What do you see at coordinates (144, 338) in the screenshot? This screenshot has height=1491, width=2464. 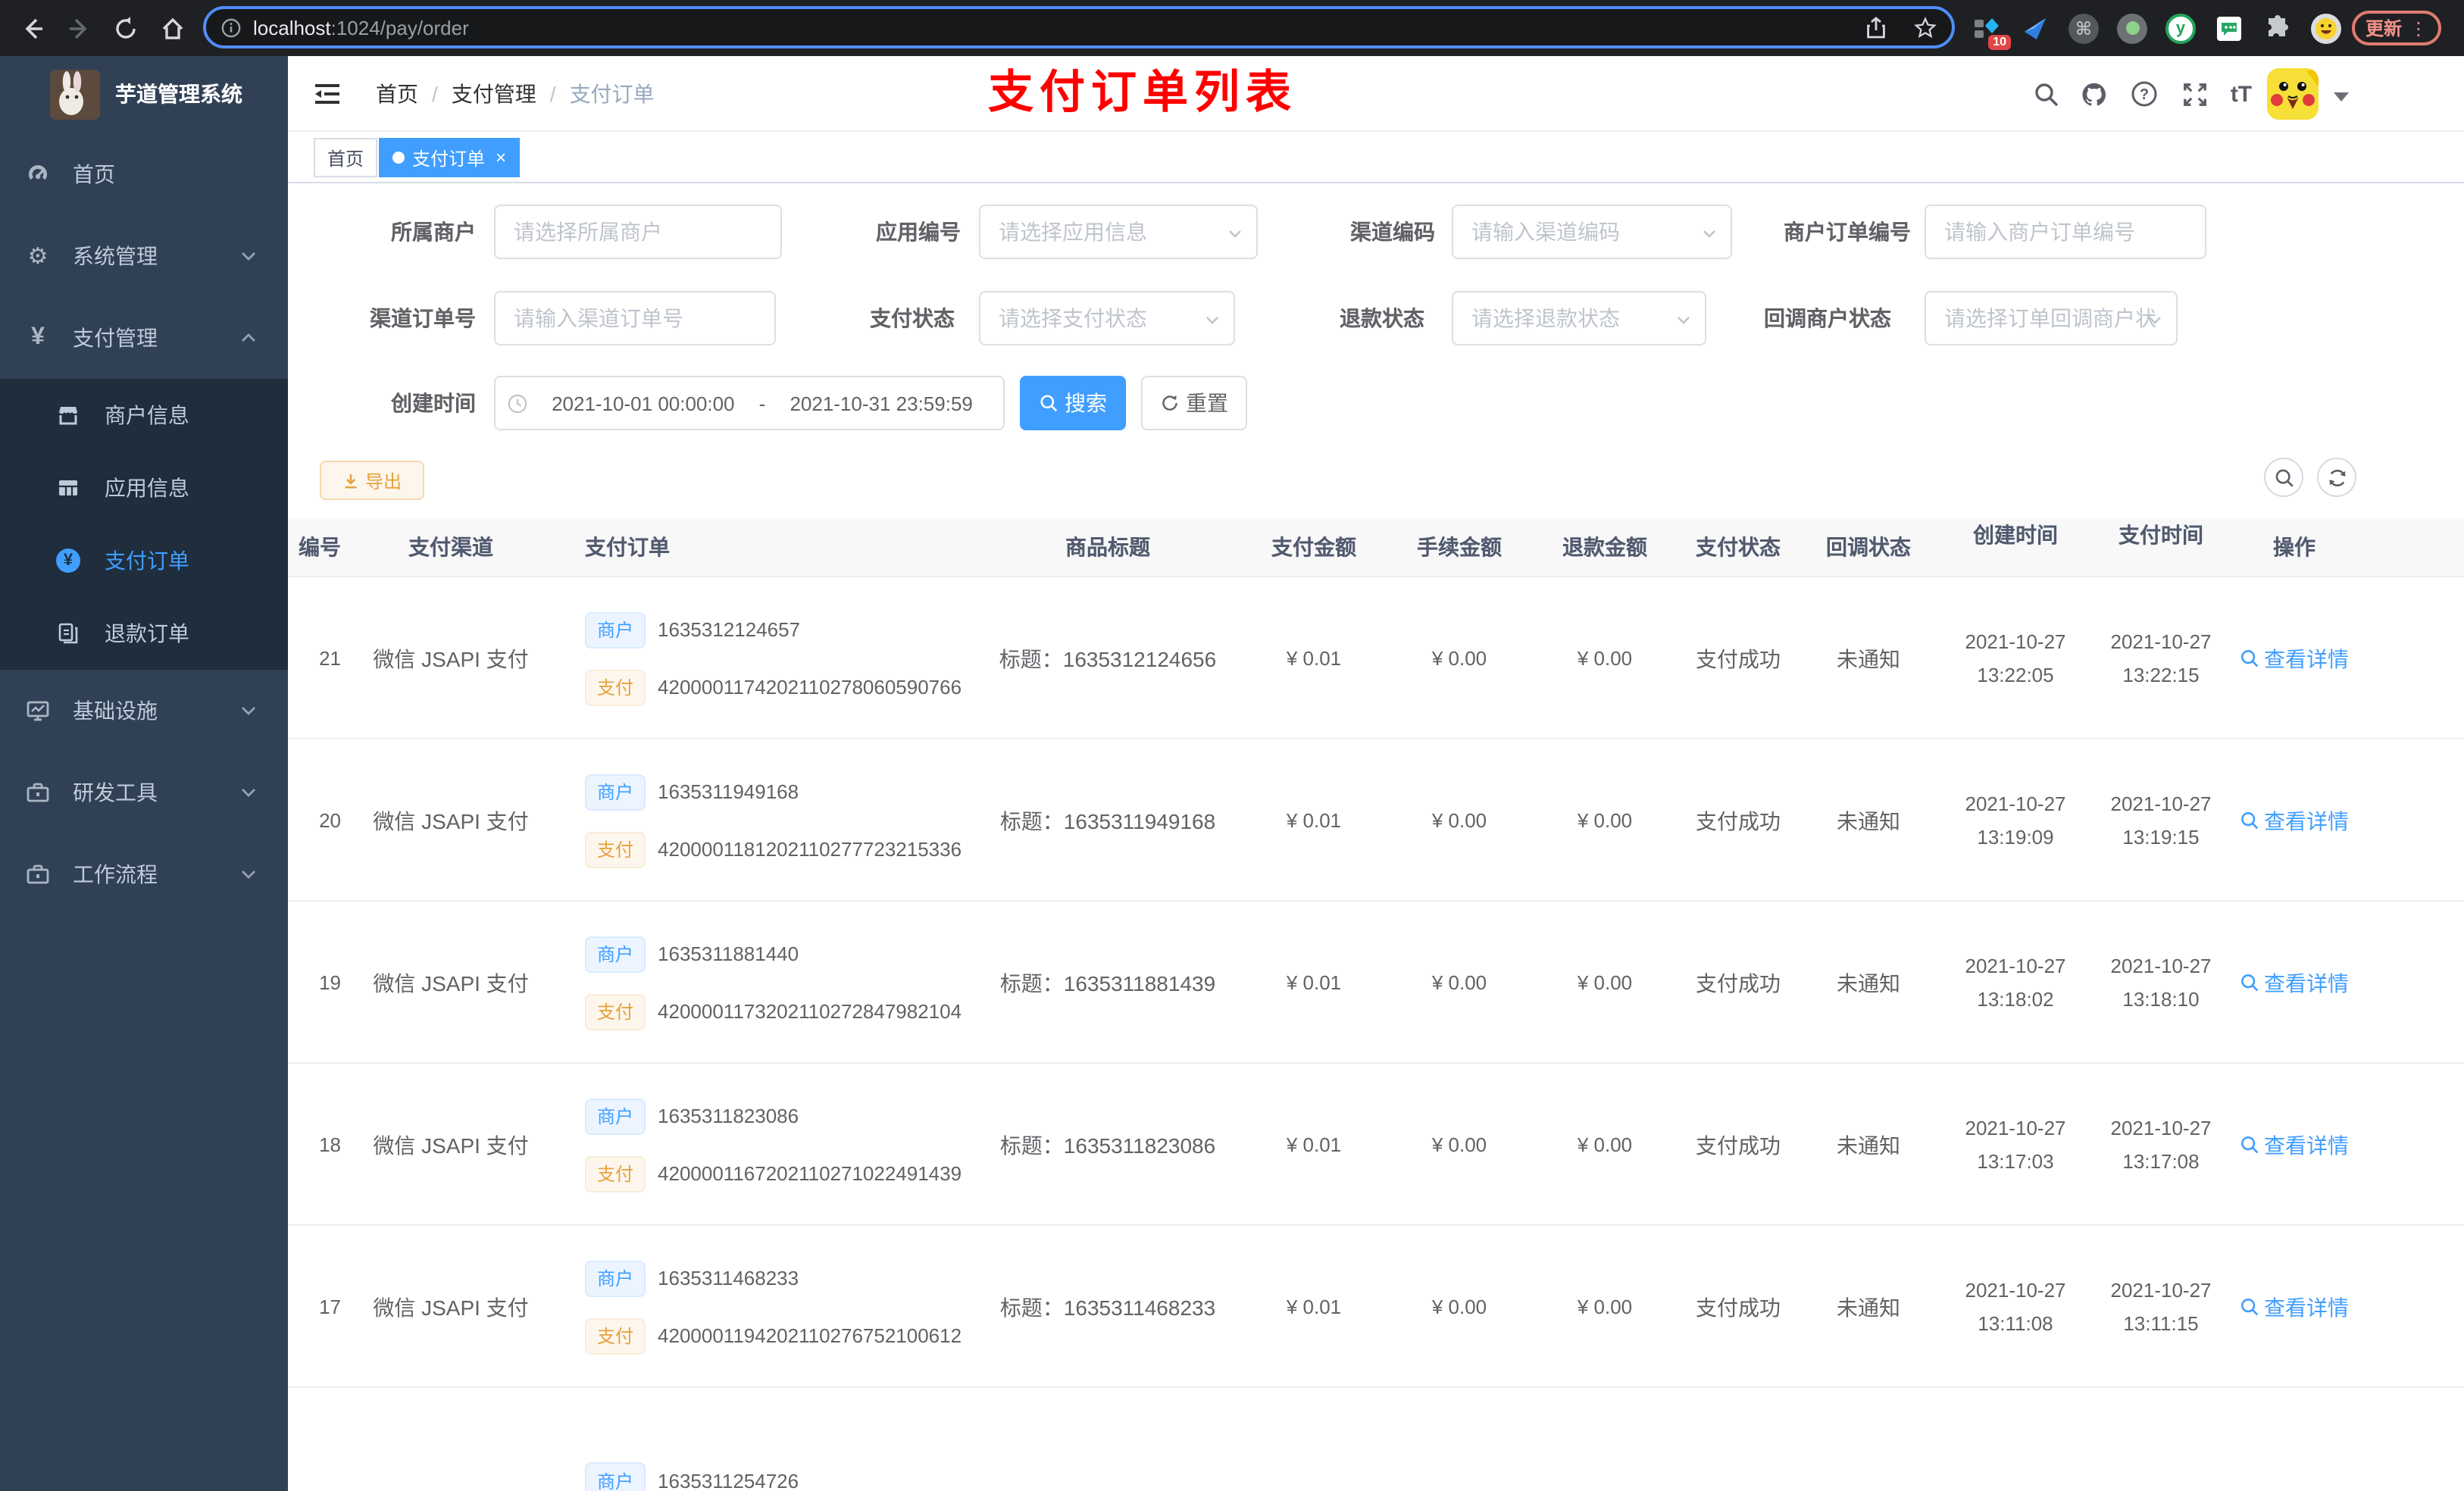 I see `sidebar-item-payment: ¥ 支付管理` at bounding box center [144, 338].